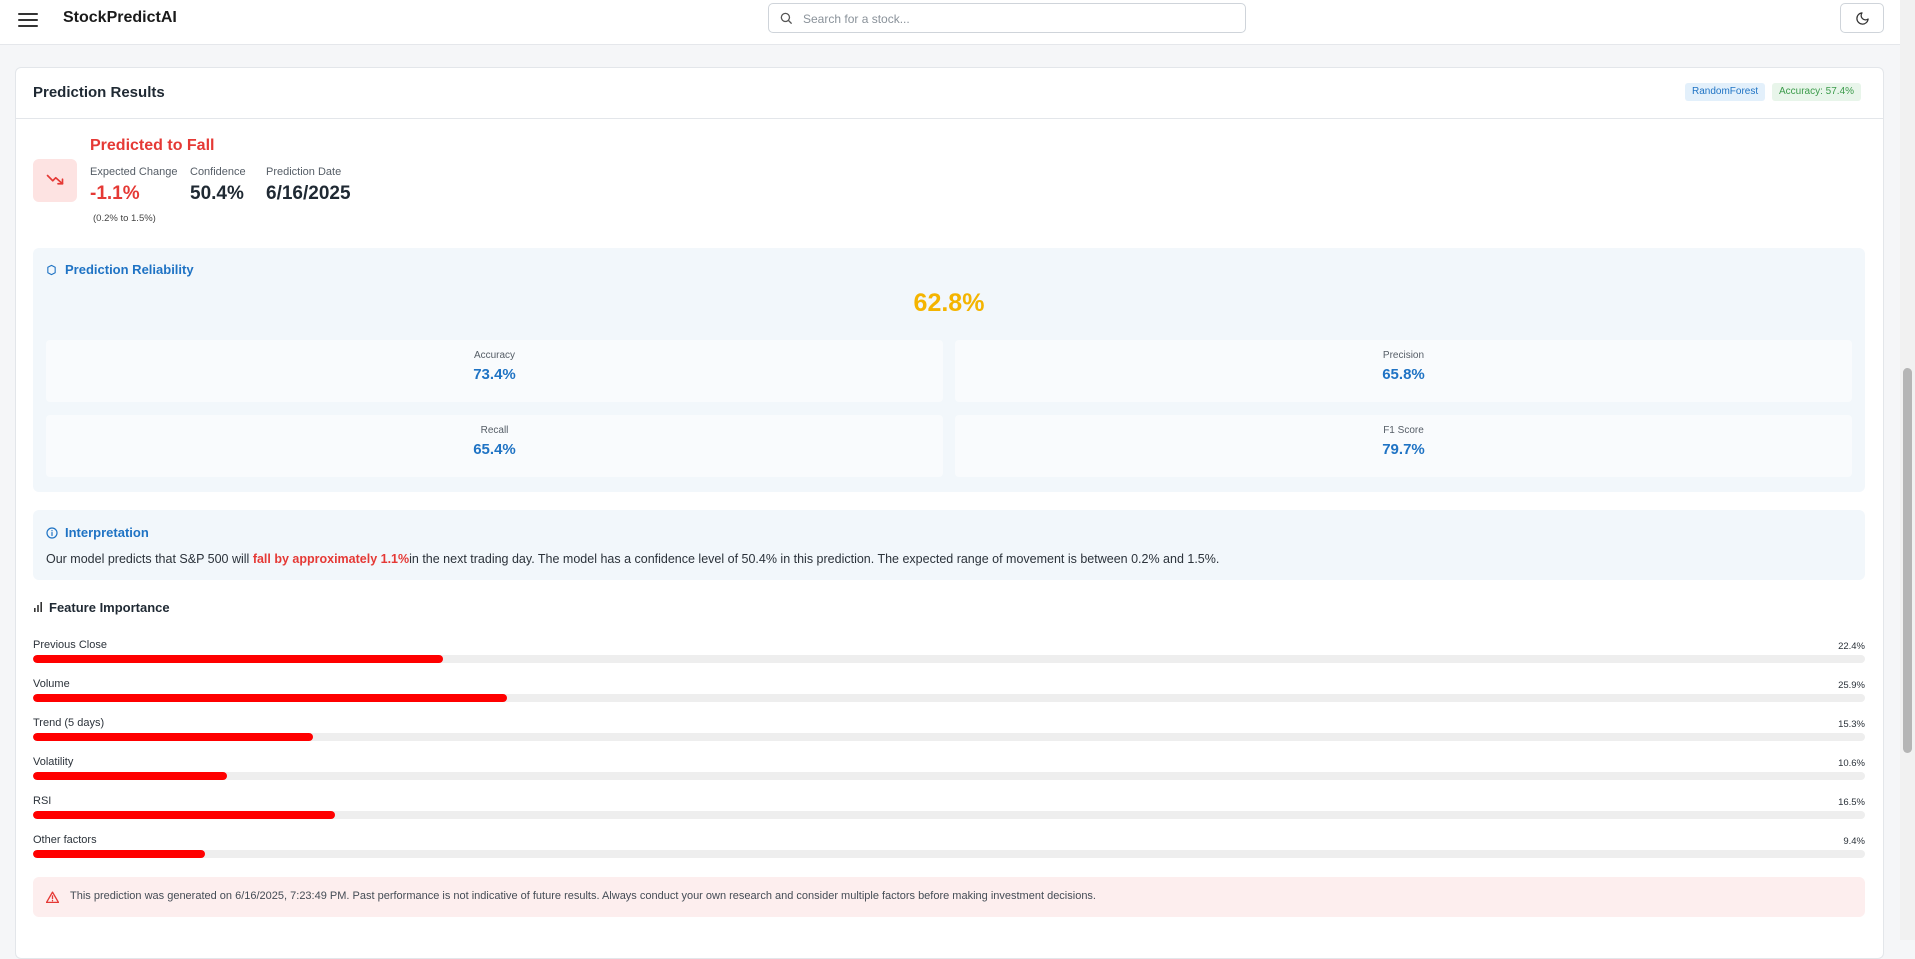 This screenshot has width=1915, height=959. I want to click on feature-name: Volatility, so click(53, 762).